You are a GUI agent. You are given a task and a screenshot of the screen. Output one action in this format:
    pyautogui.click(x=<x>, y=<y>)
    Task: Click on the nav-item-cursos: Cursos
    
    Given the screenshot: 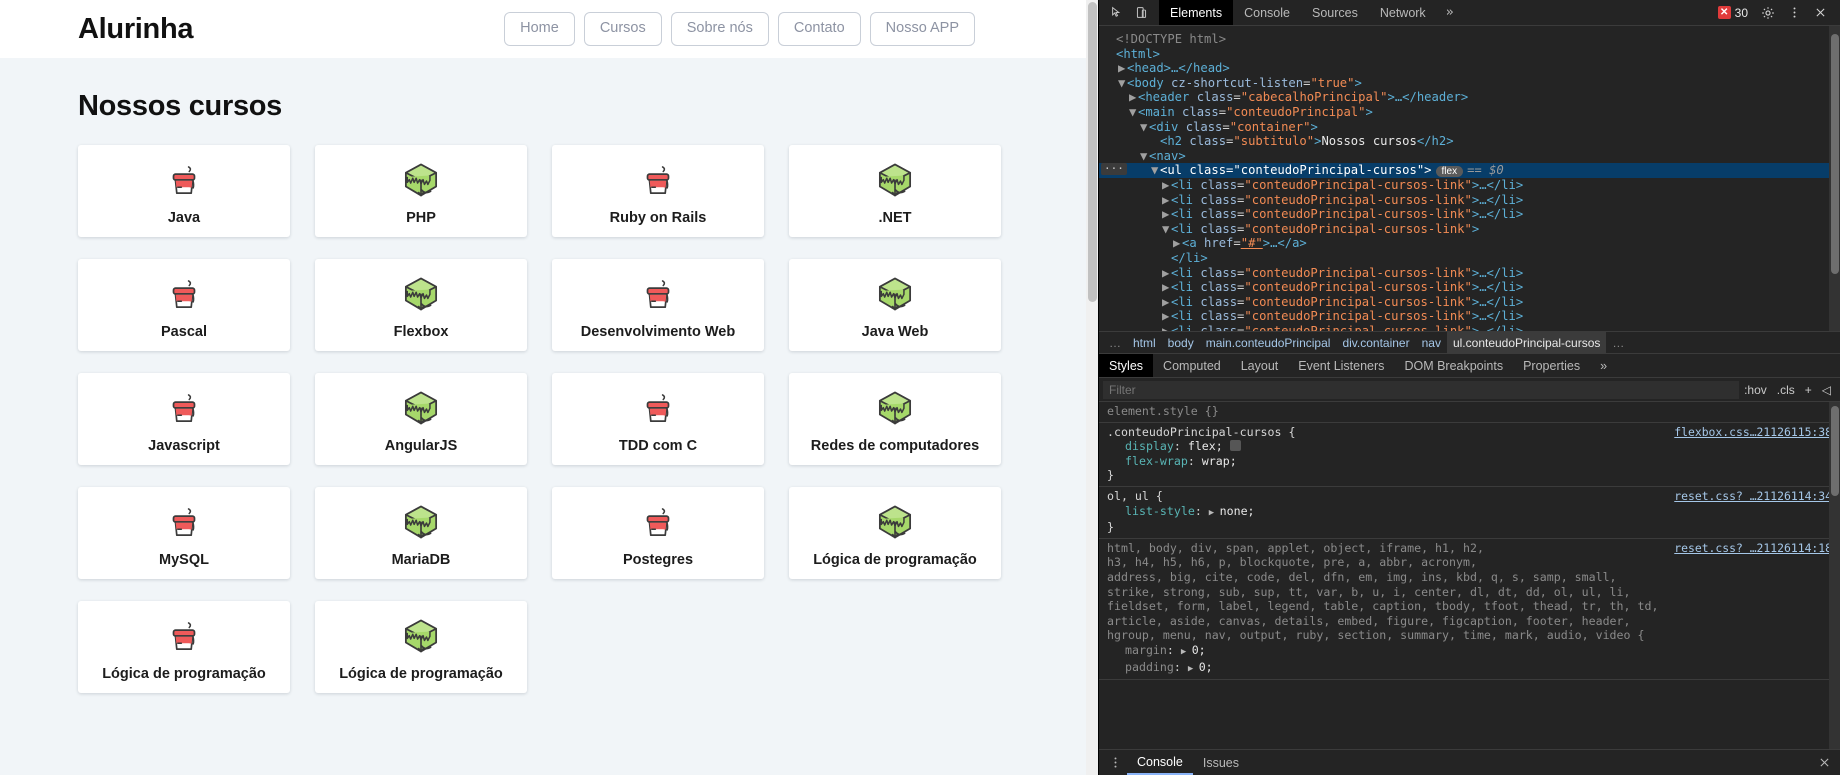 What is the action you would take?
    pyautogui.click(x=622, y=29)
    